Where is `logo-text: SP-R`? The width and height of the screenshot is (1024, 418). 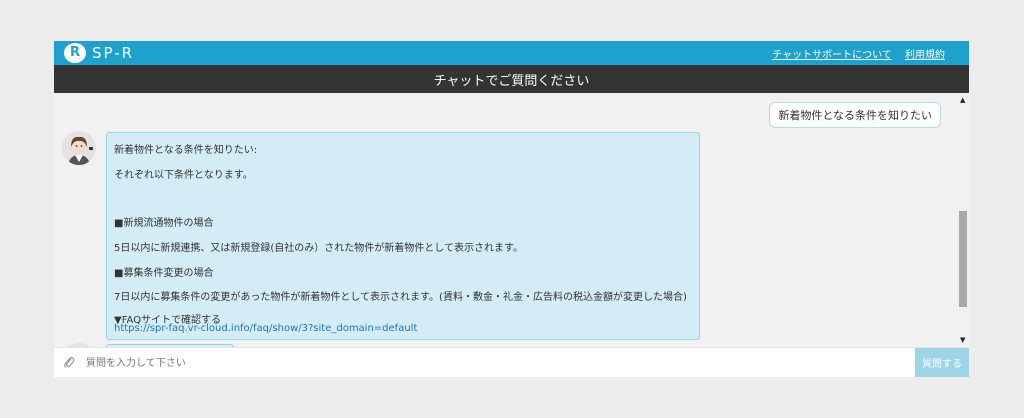 logo-text: SP-R is located at coordinates (113, 53).